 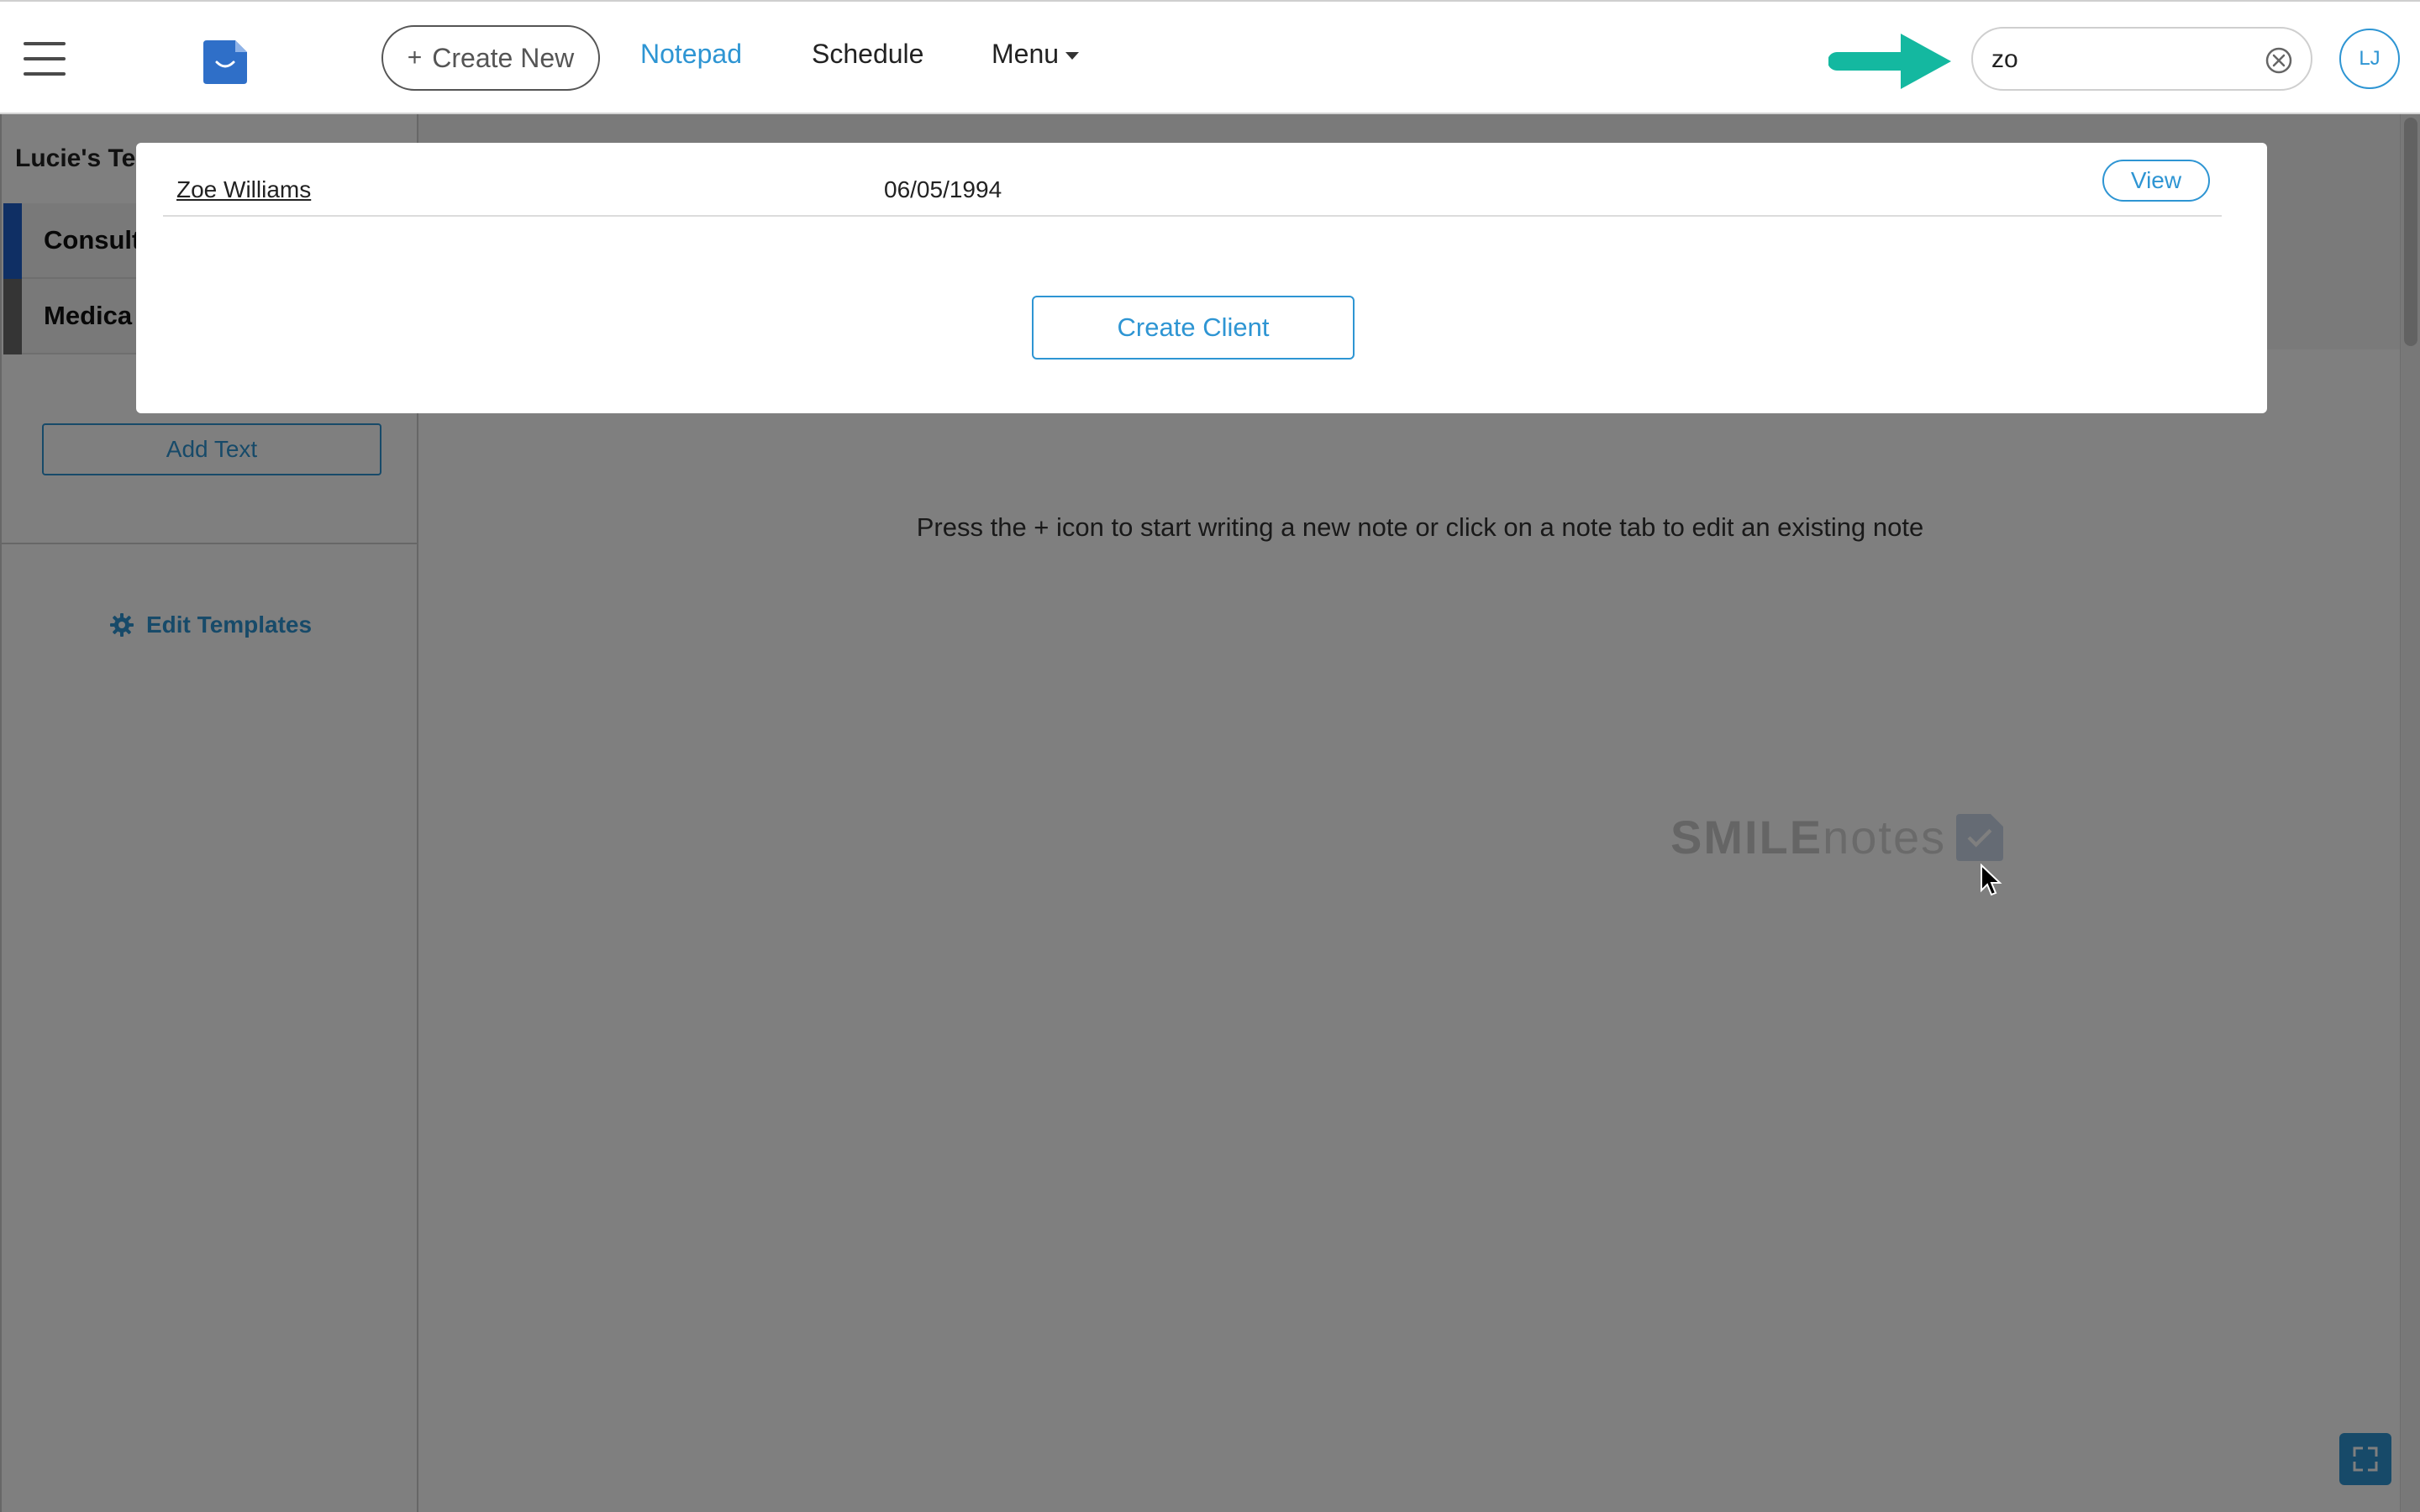 What do you see at coordinates (503, 57) in the screenshot?
I see `create-new-label: Create New` at bounding box center [503, 57].